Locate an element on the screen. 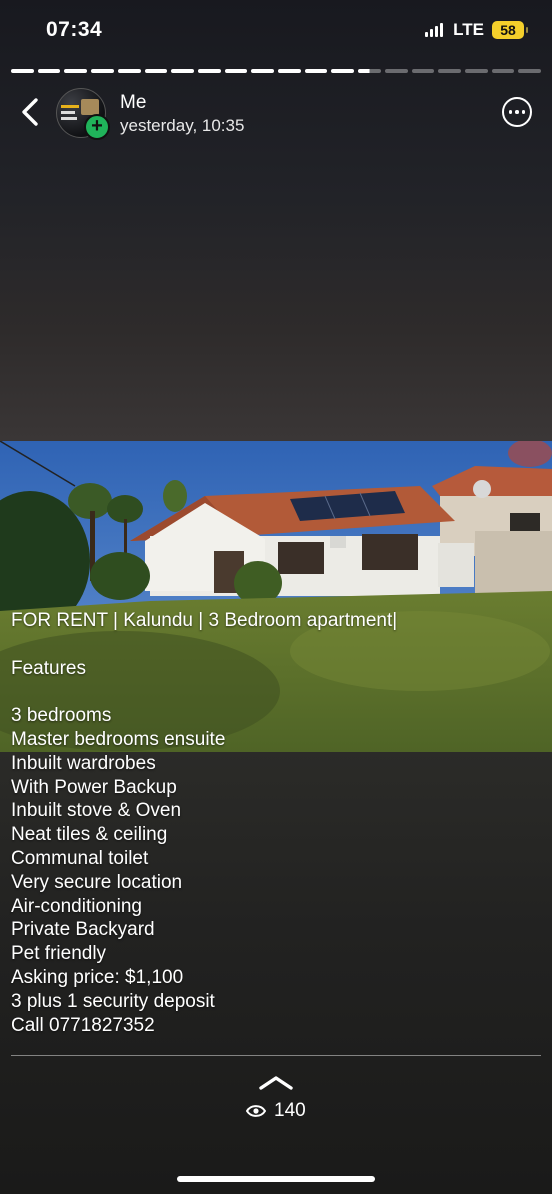 Image resolution: width=552 pixels, height=1194 pixels. status-indicators: LTE 58 is located at coordinates (476, 30).